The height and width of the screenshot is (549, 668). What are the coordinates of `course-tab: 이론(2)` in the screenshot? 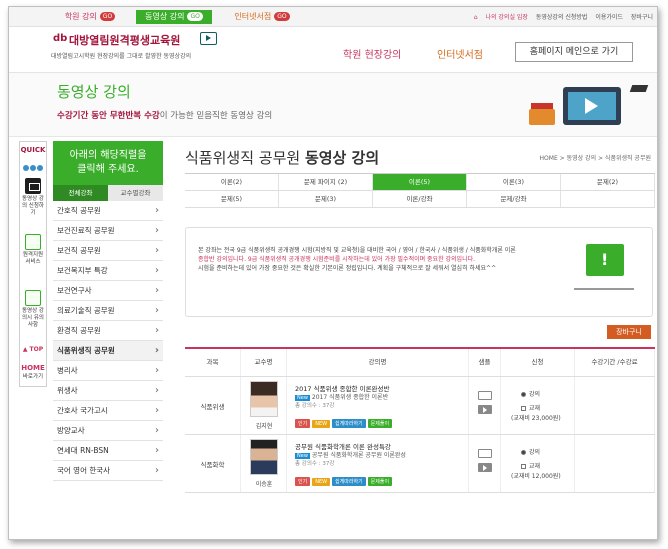 It's located at (232, 182).